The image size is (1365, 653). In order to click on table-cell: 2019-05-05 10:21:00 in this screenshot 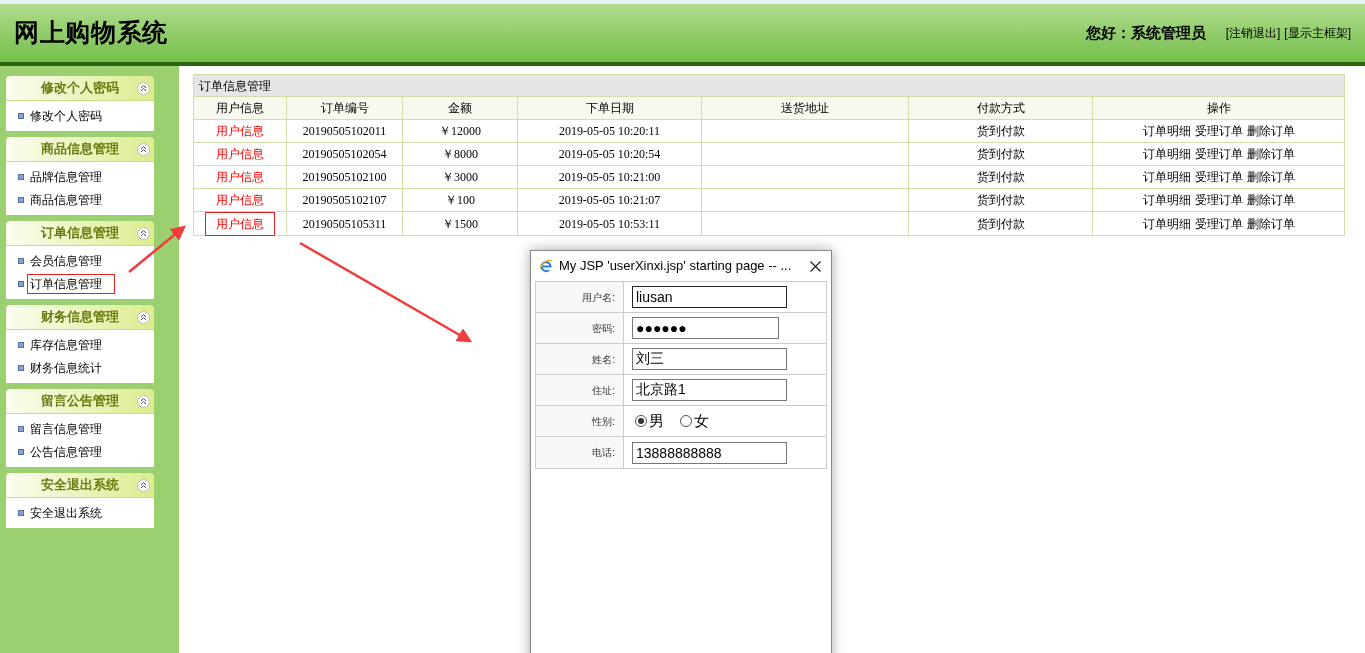, I will do `click(610, 177)`.